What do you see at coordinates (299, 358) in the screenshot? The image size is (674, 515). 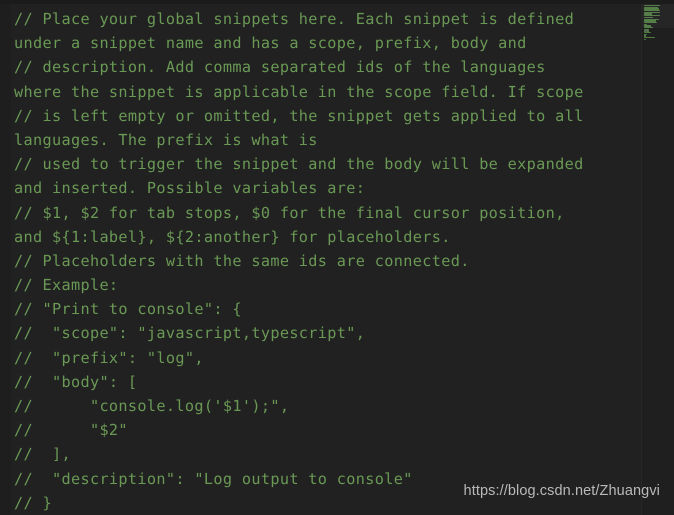 I see `code-line: // "prefix": "log",` at bounding box center [299, 358].